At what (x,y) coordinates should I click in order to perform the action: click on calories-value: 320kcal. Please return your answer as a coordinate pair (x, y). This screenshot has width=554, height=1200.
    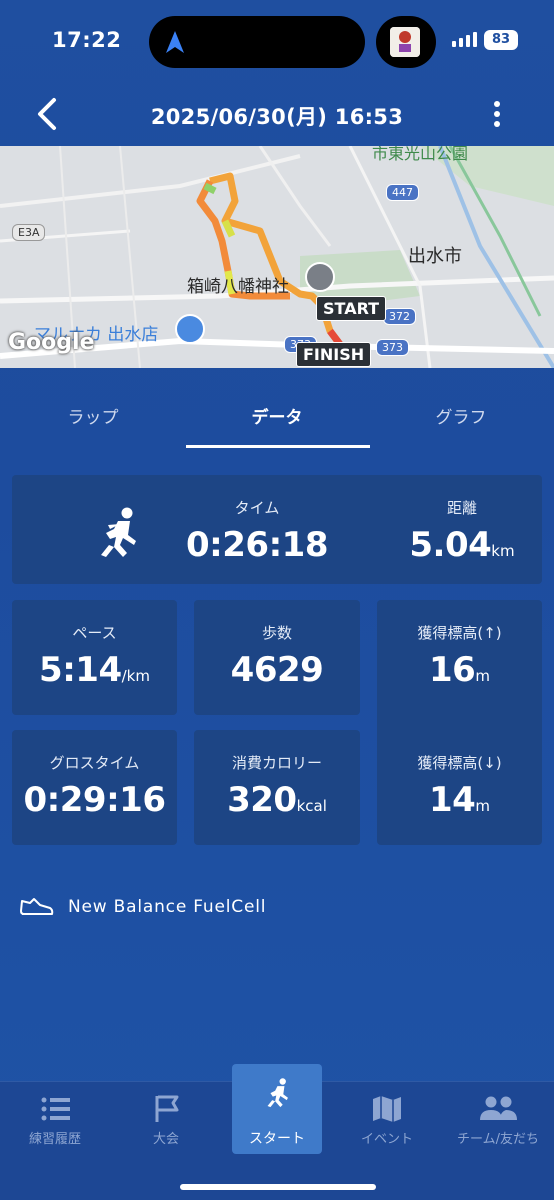
    Looking at the image, I should click on (277, 800).